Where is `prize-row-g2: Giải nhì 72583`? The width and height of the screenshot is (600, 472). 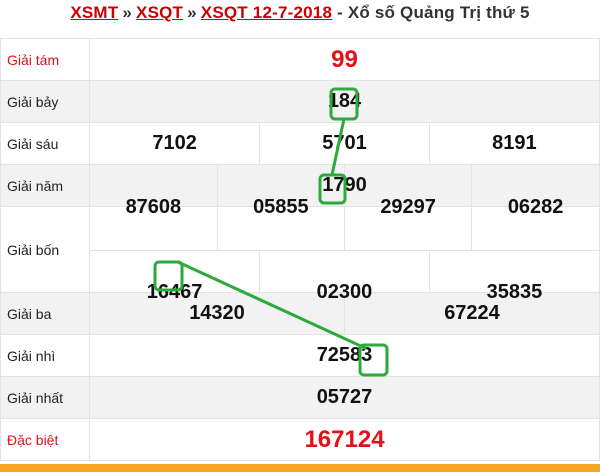
prize-row-g2: Giải nhì 72583 is located at coordinates (300, 355).